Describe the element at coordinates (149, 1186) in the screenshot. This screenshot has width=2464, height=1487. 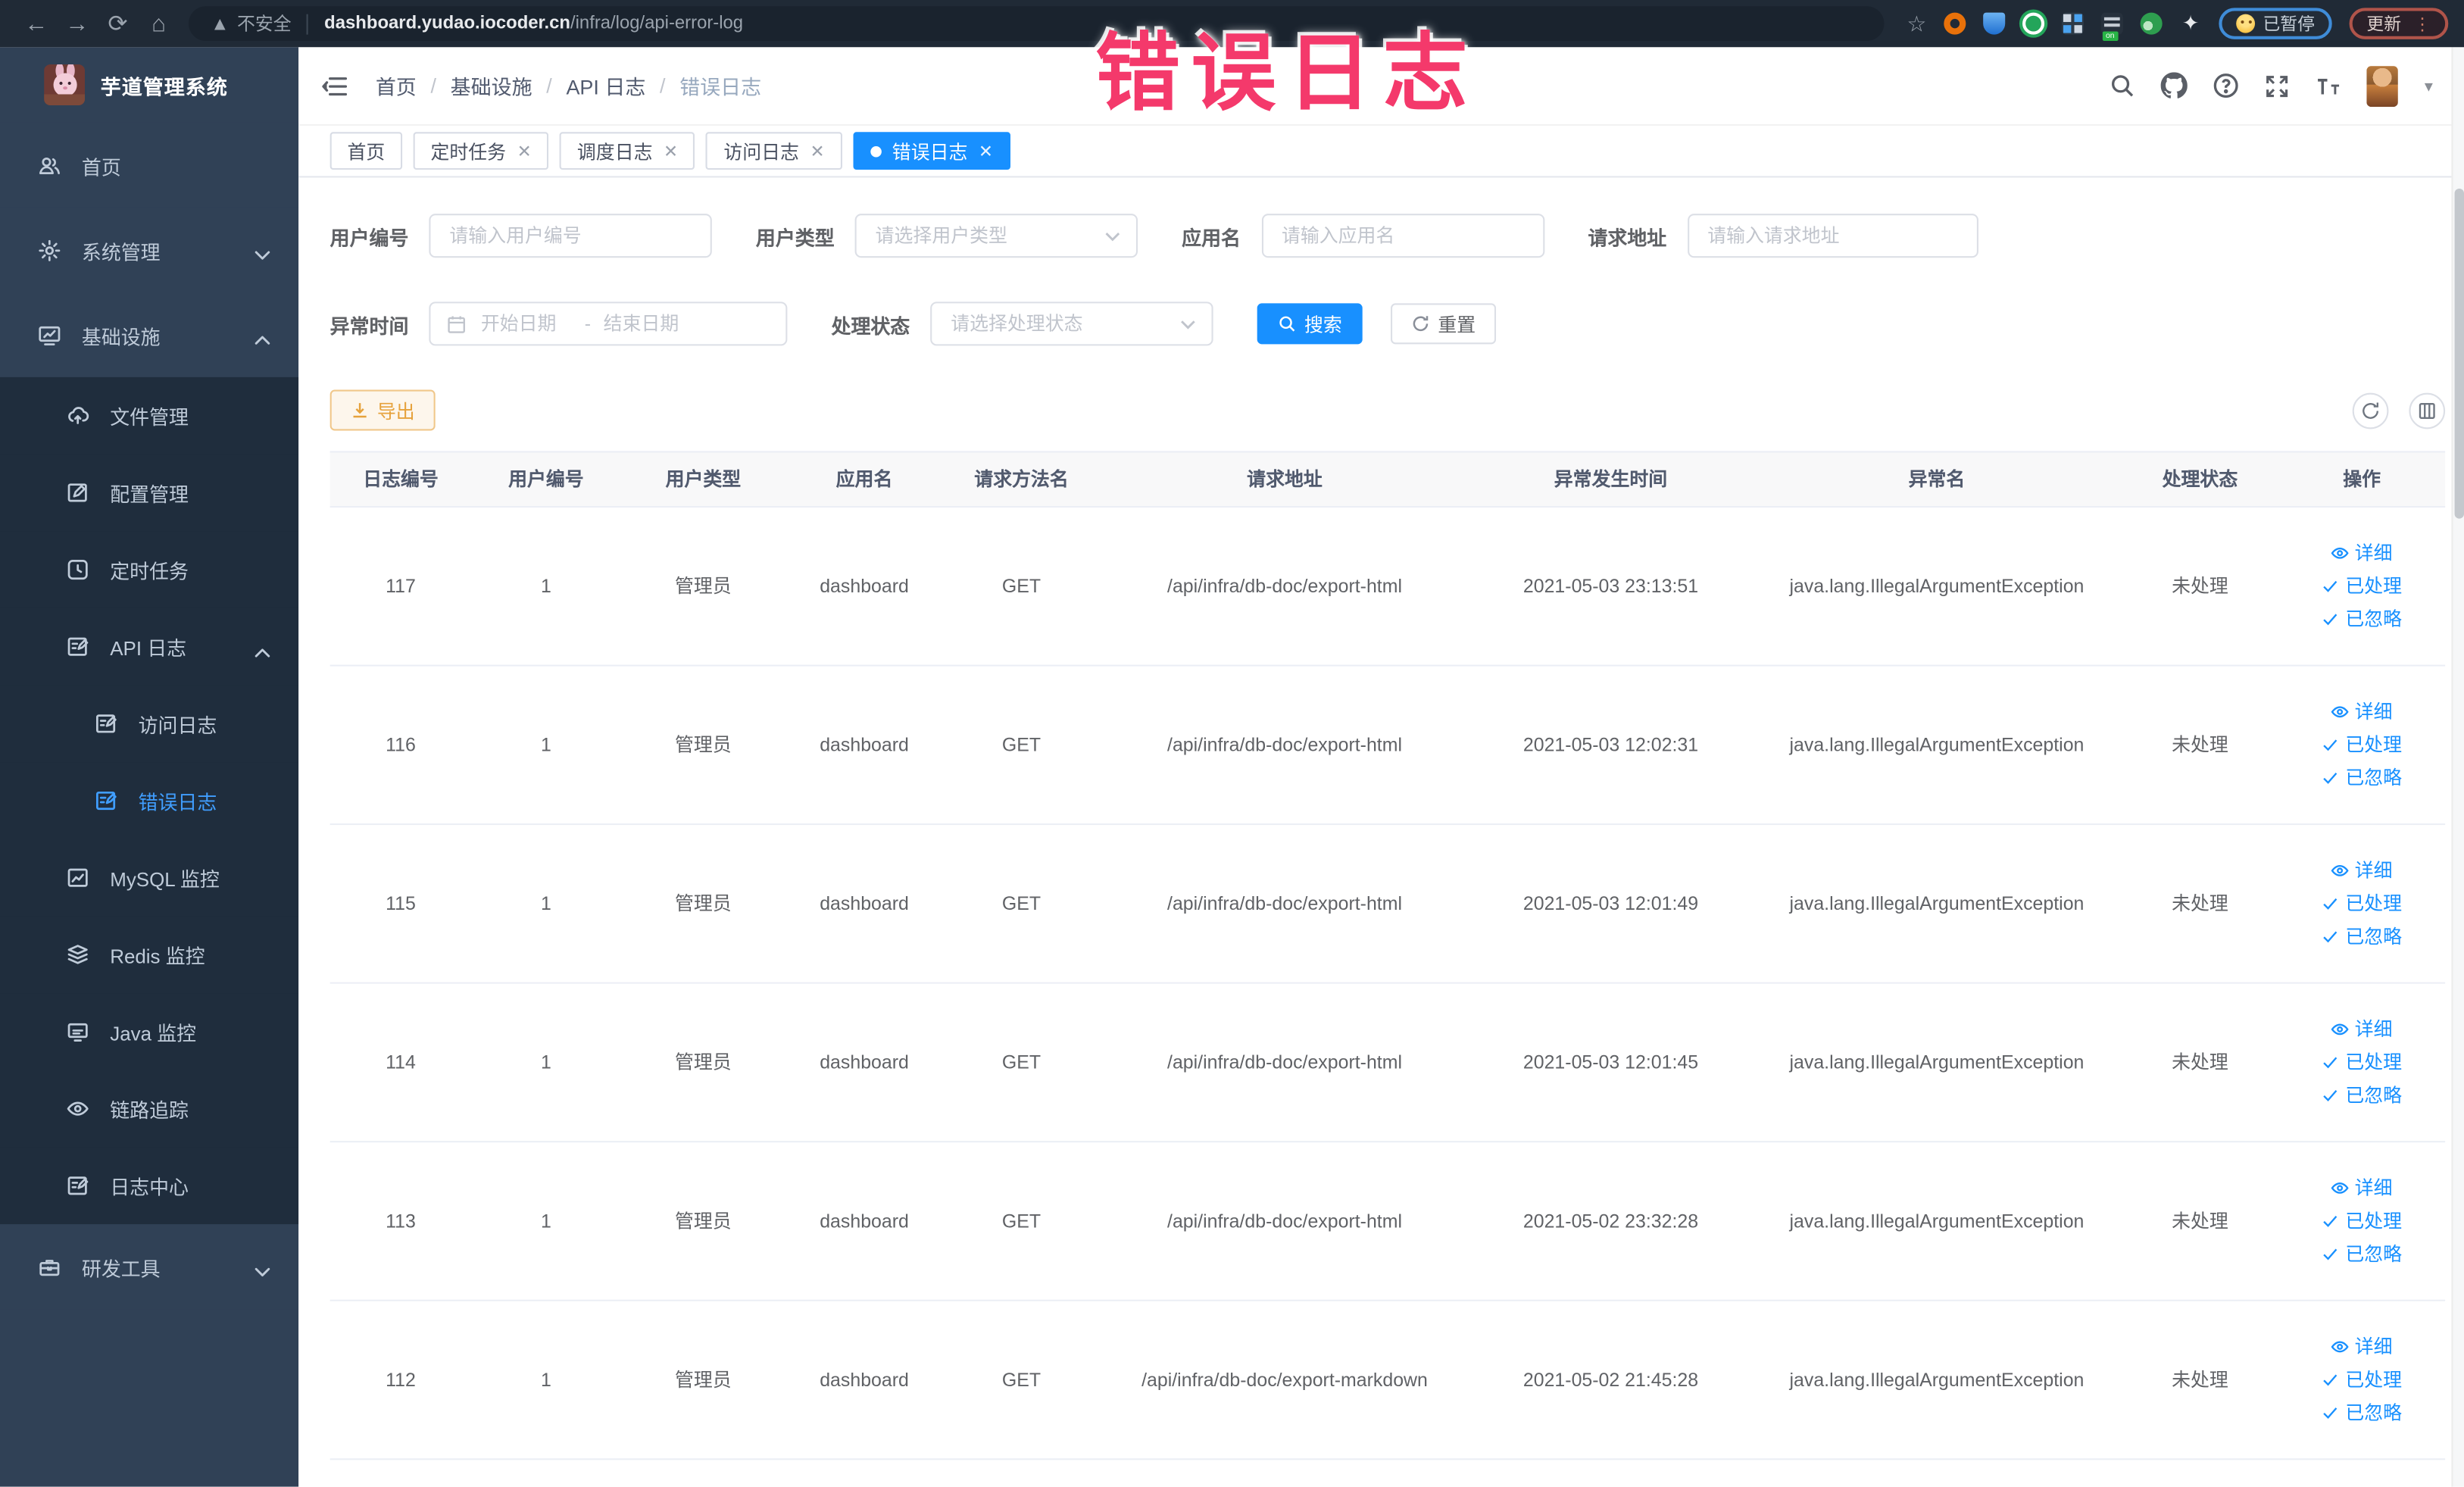
I see `sidebar-item-log-center: 日志中心` at that location.